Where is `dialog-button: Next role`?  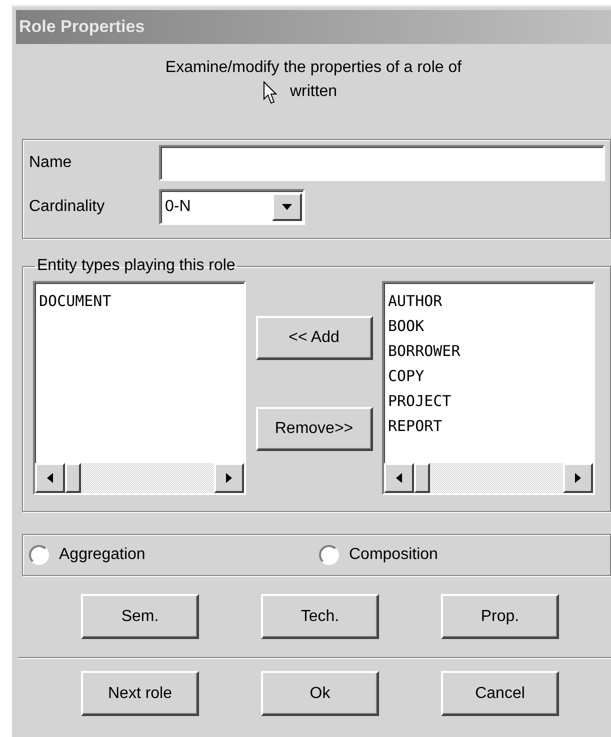 dialog-button: Next role is located at coordinates (140, 693).